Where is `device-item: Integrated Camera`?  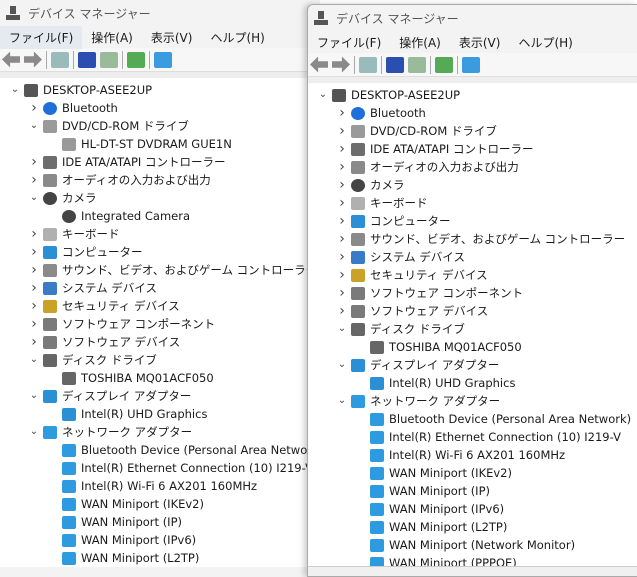 device-item: Integrated Camera is located at coordinates (160, 216).